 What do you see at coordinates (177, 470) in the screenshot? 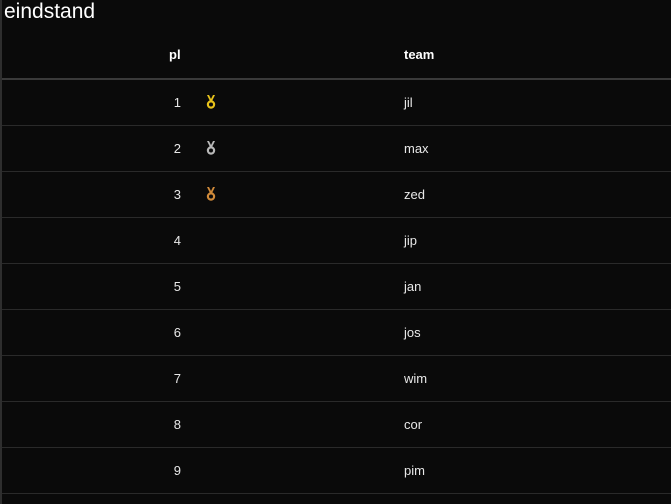
I see `place-cell: 9` at bounding box center [177, 470].